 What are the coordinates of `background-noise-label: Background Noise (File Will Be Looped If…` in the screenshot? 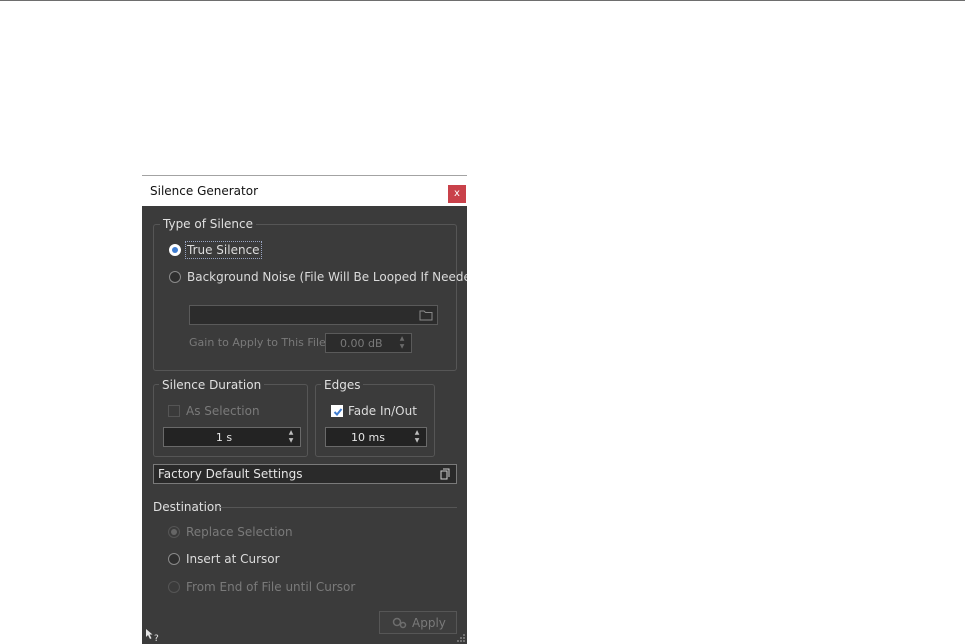 It's located at (327, 277).